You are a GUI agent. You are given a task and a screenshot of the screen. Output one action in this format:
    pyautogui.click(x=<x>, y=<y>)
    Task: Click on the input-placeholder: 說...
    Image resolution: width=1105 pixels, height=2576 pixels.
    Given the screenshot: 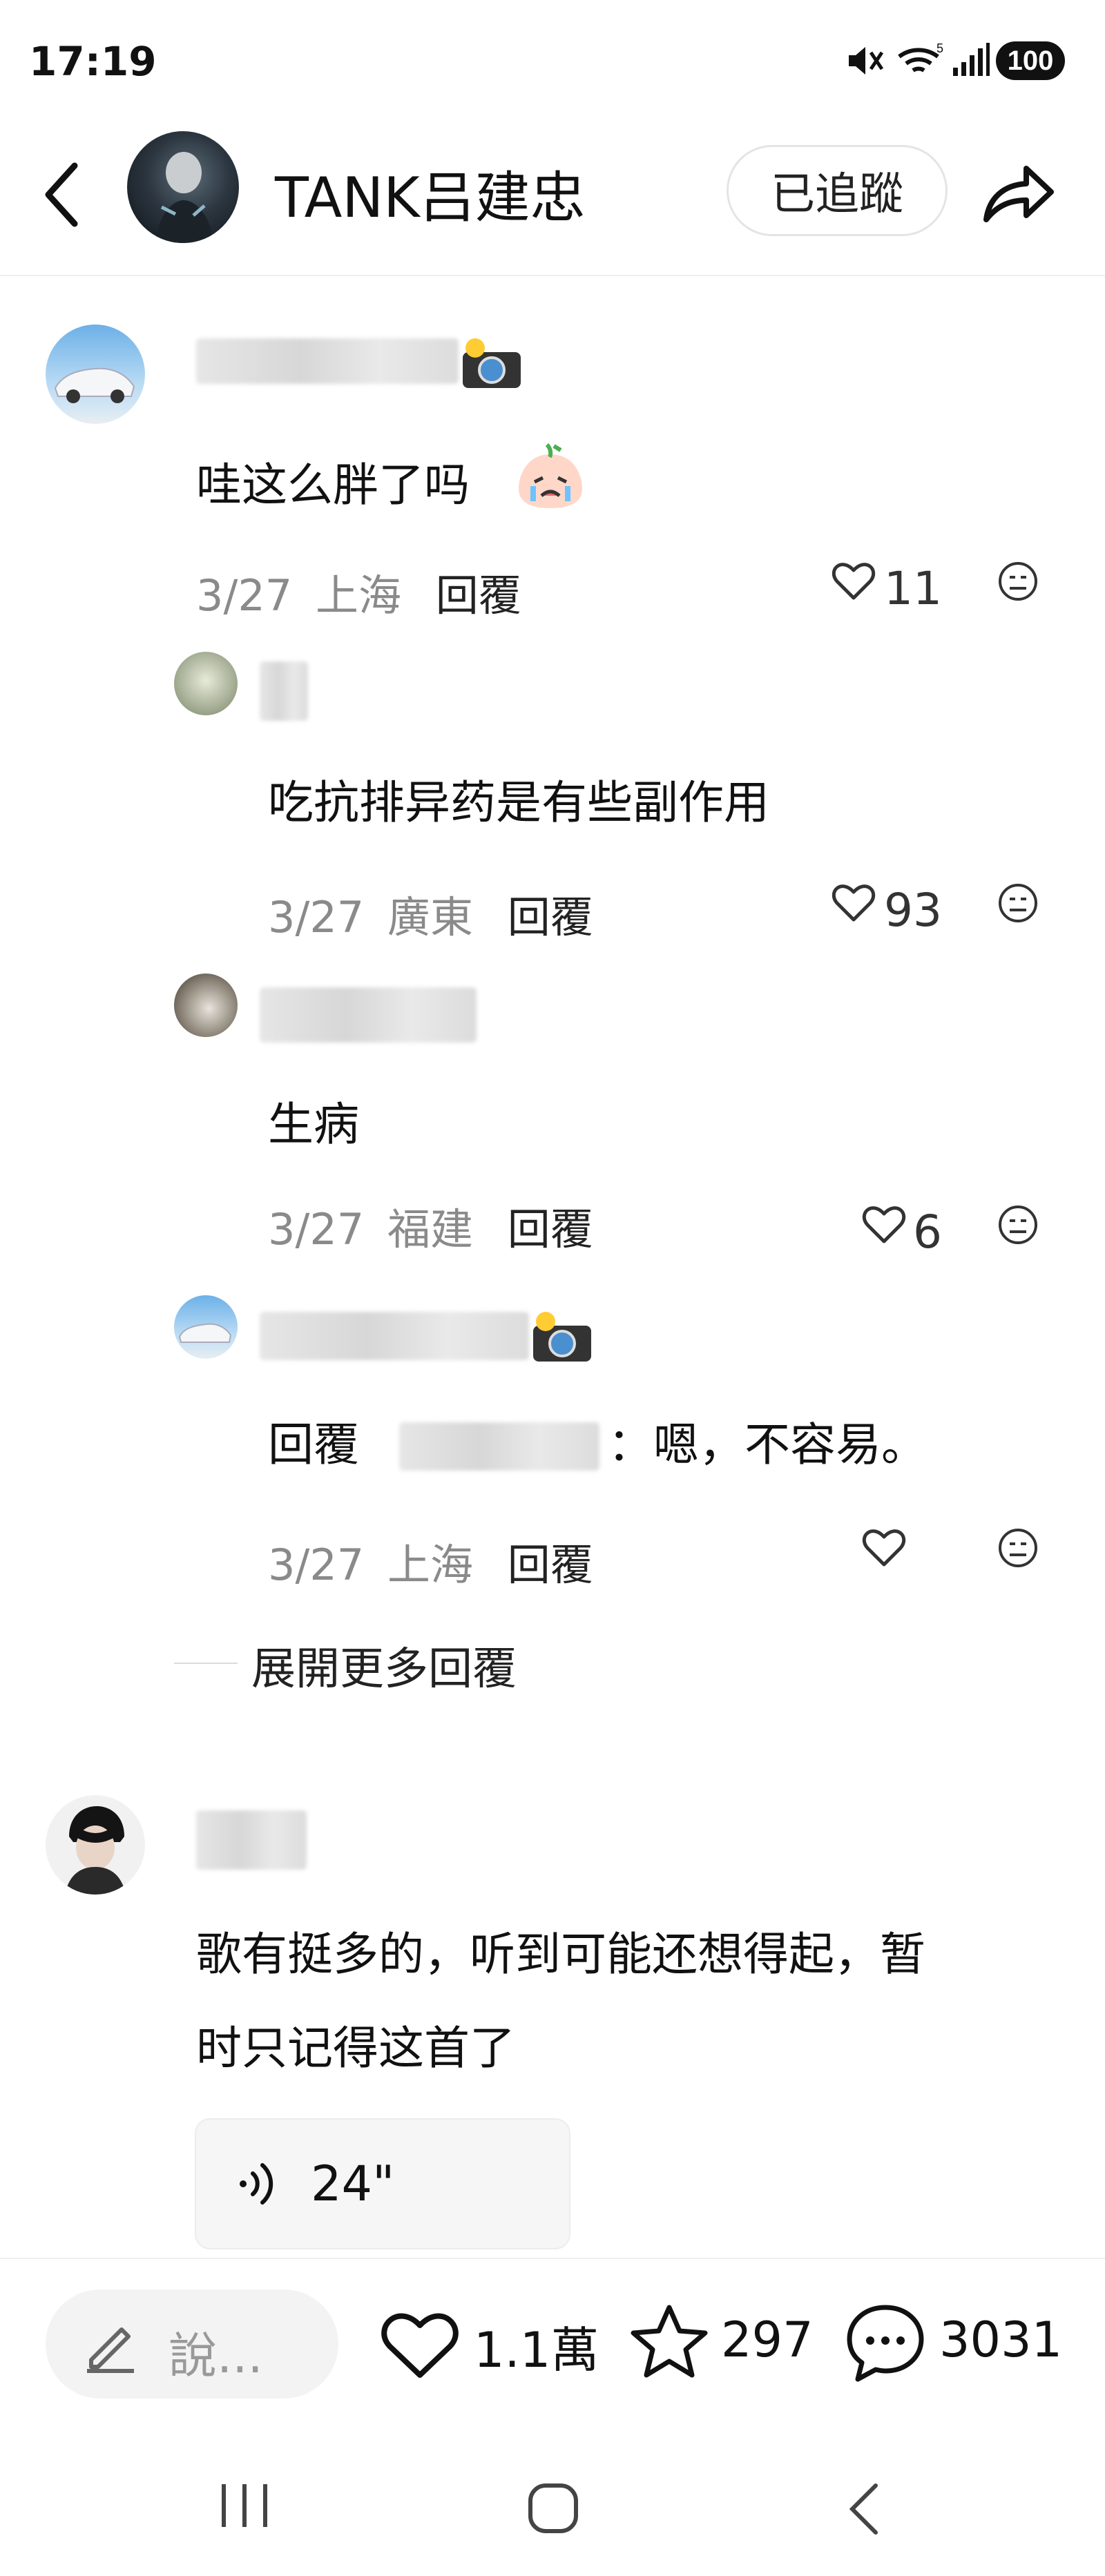 What is the action you would take?
    pyautogui.click(x=216, y=2356)
    